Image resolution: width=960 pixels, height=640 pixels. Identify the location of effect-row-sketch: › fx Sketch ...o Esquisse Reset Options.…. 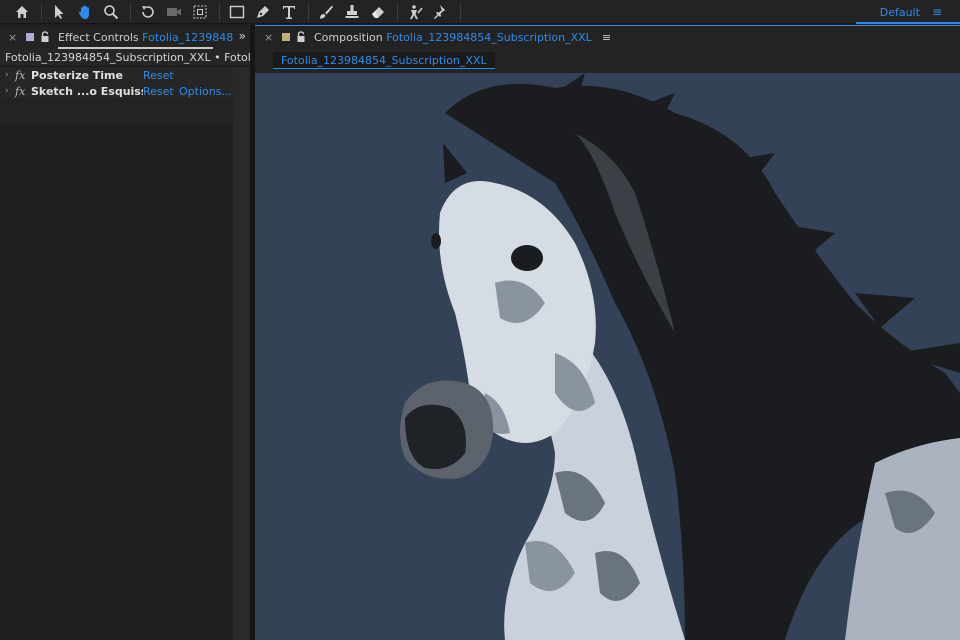
(116, 91).